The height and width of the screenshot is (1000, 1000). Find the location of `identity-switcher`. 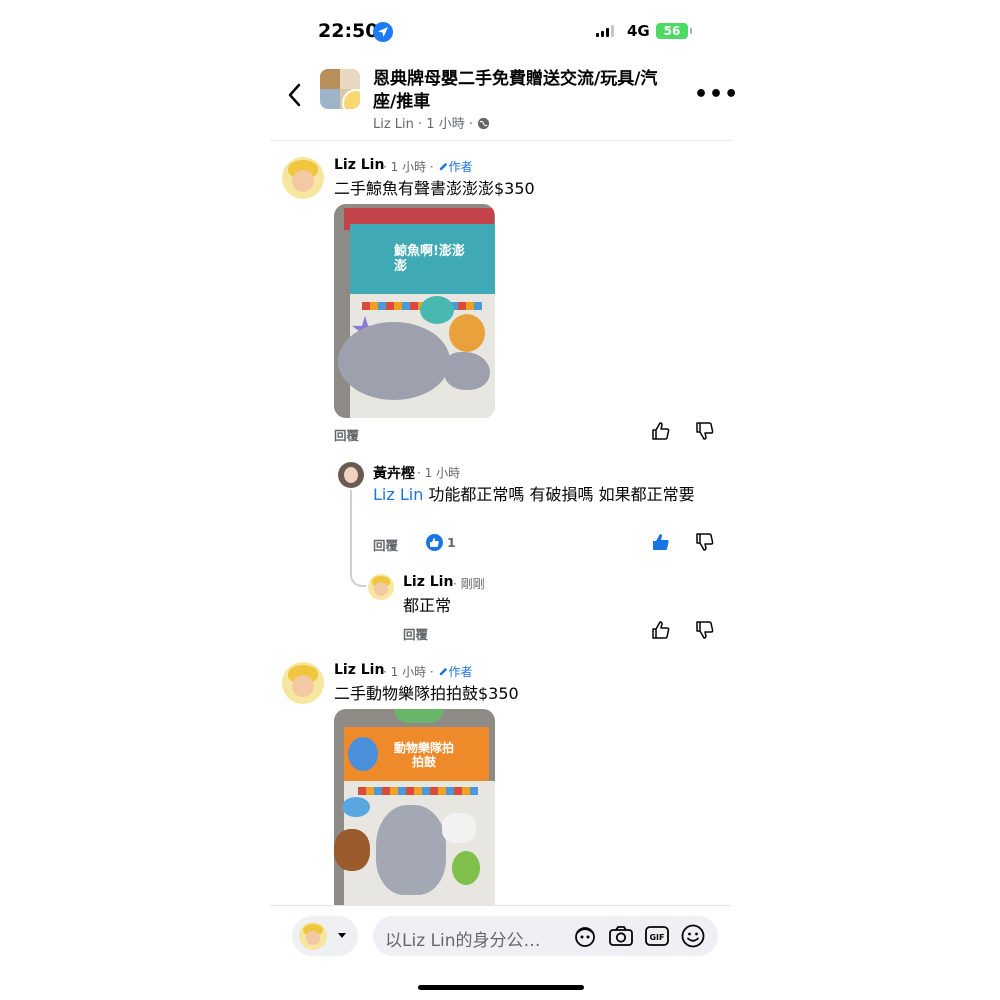

identity-switcher is located at coordinates (325, 936).